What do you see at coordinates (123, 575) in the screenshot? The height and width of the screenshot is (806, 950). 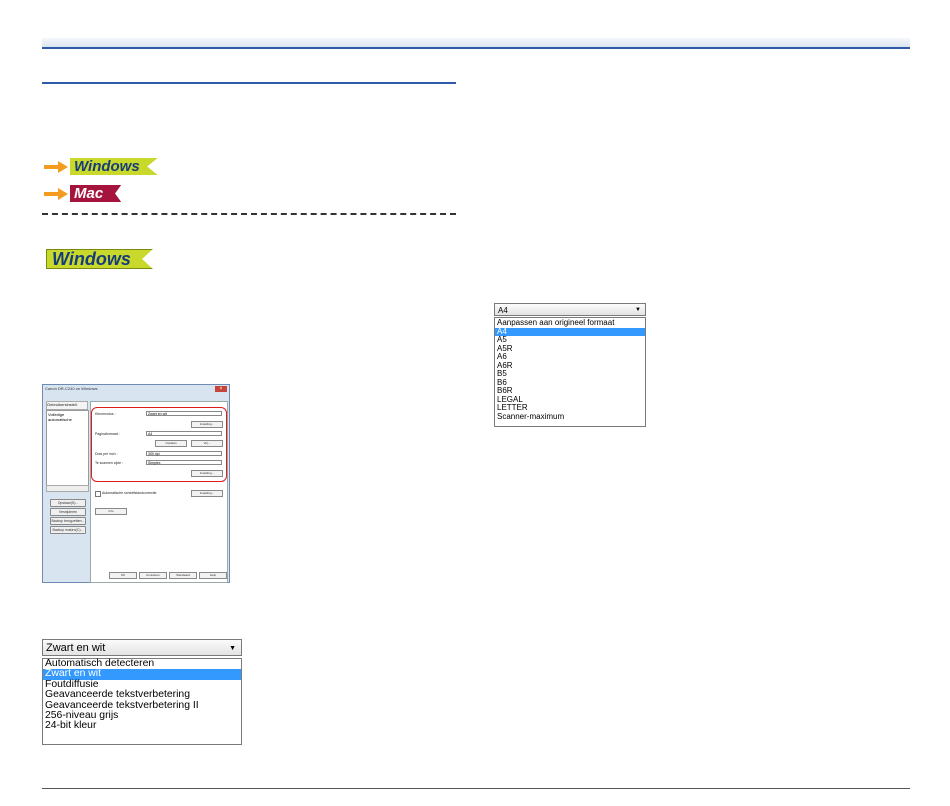 I see `ok-button: OK` at bounding box center [123, 575].